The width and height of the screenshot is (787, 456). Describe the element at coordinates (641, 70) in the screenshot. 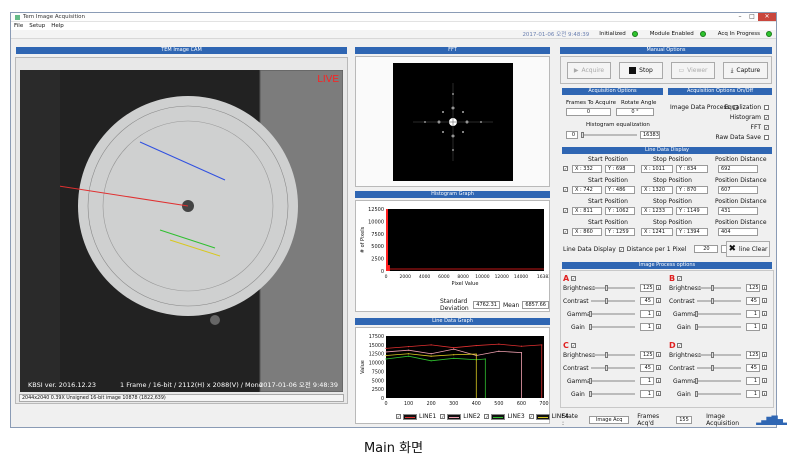

I see `stop-button: Stop` at that location.